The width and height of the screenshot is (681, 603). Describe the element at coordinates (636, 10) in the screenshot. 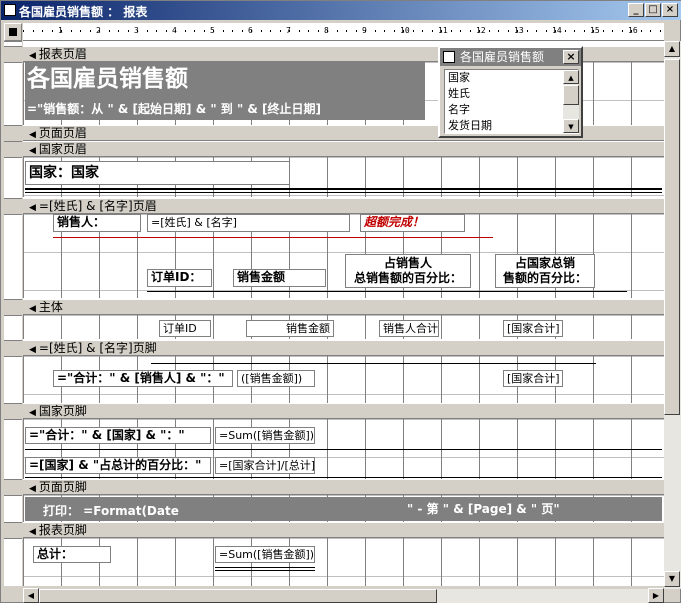

I see `minimize-button: _` at that location.